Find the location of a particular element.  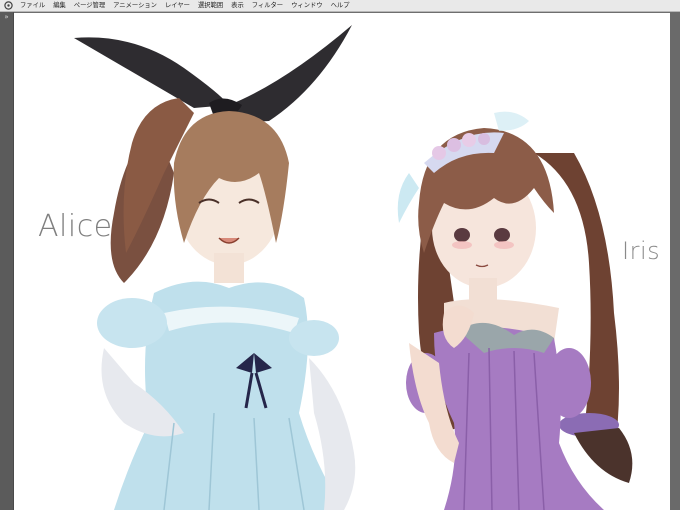

left-sleeve-r is located at coordinates (314, 338).